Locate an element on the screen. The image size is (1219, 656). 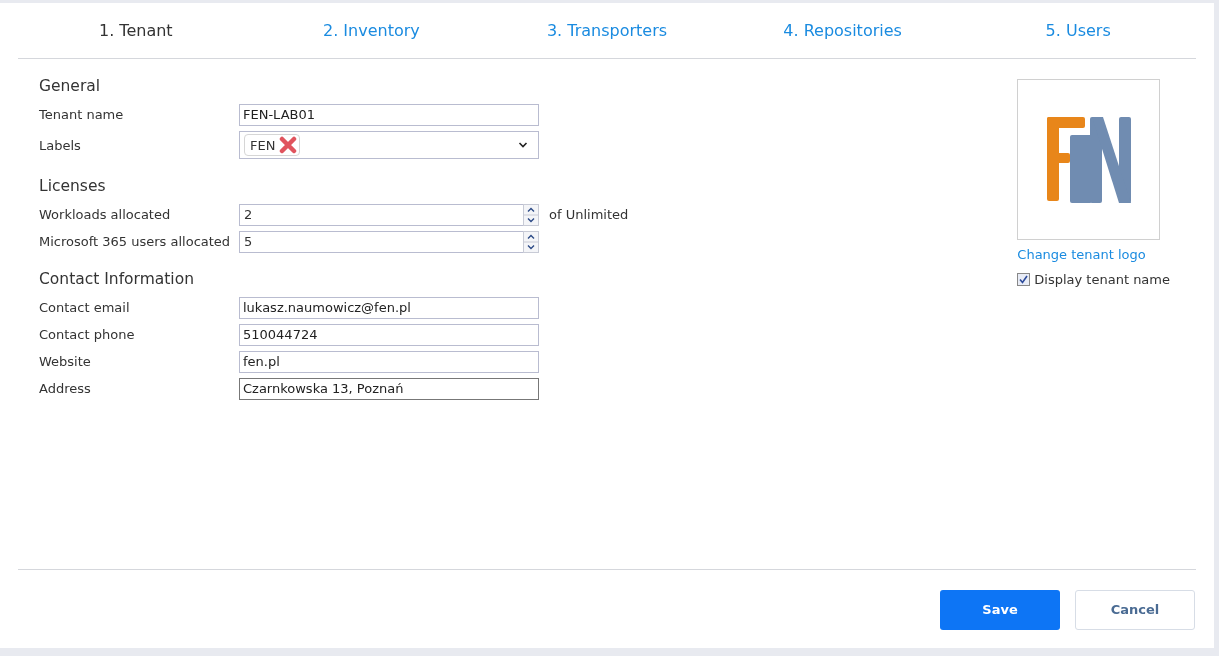
step-tab: 2. Inventory is located at coordinates (371, 30).